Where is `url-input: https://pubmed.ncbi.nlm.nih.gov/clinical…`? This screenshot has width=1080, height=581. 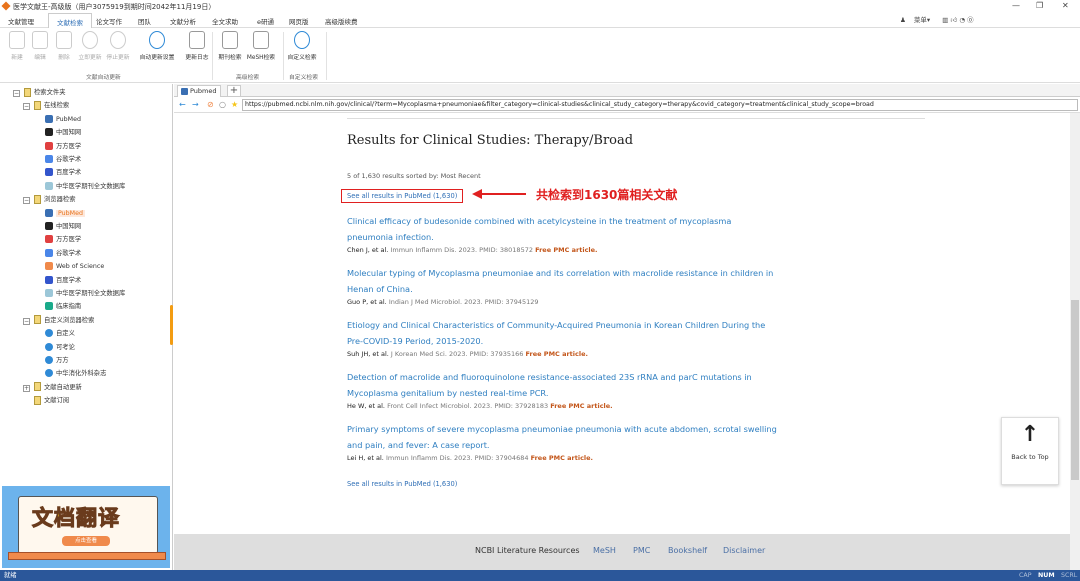 url-input: https://pubmed.ncbi.nlm.nih.gov/clinical… is located at coordinates (660, 105).